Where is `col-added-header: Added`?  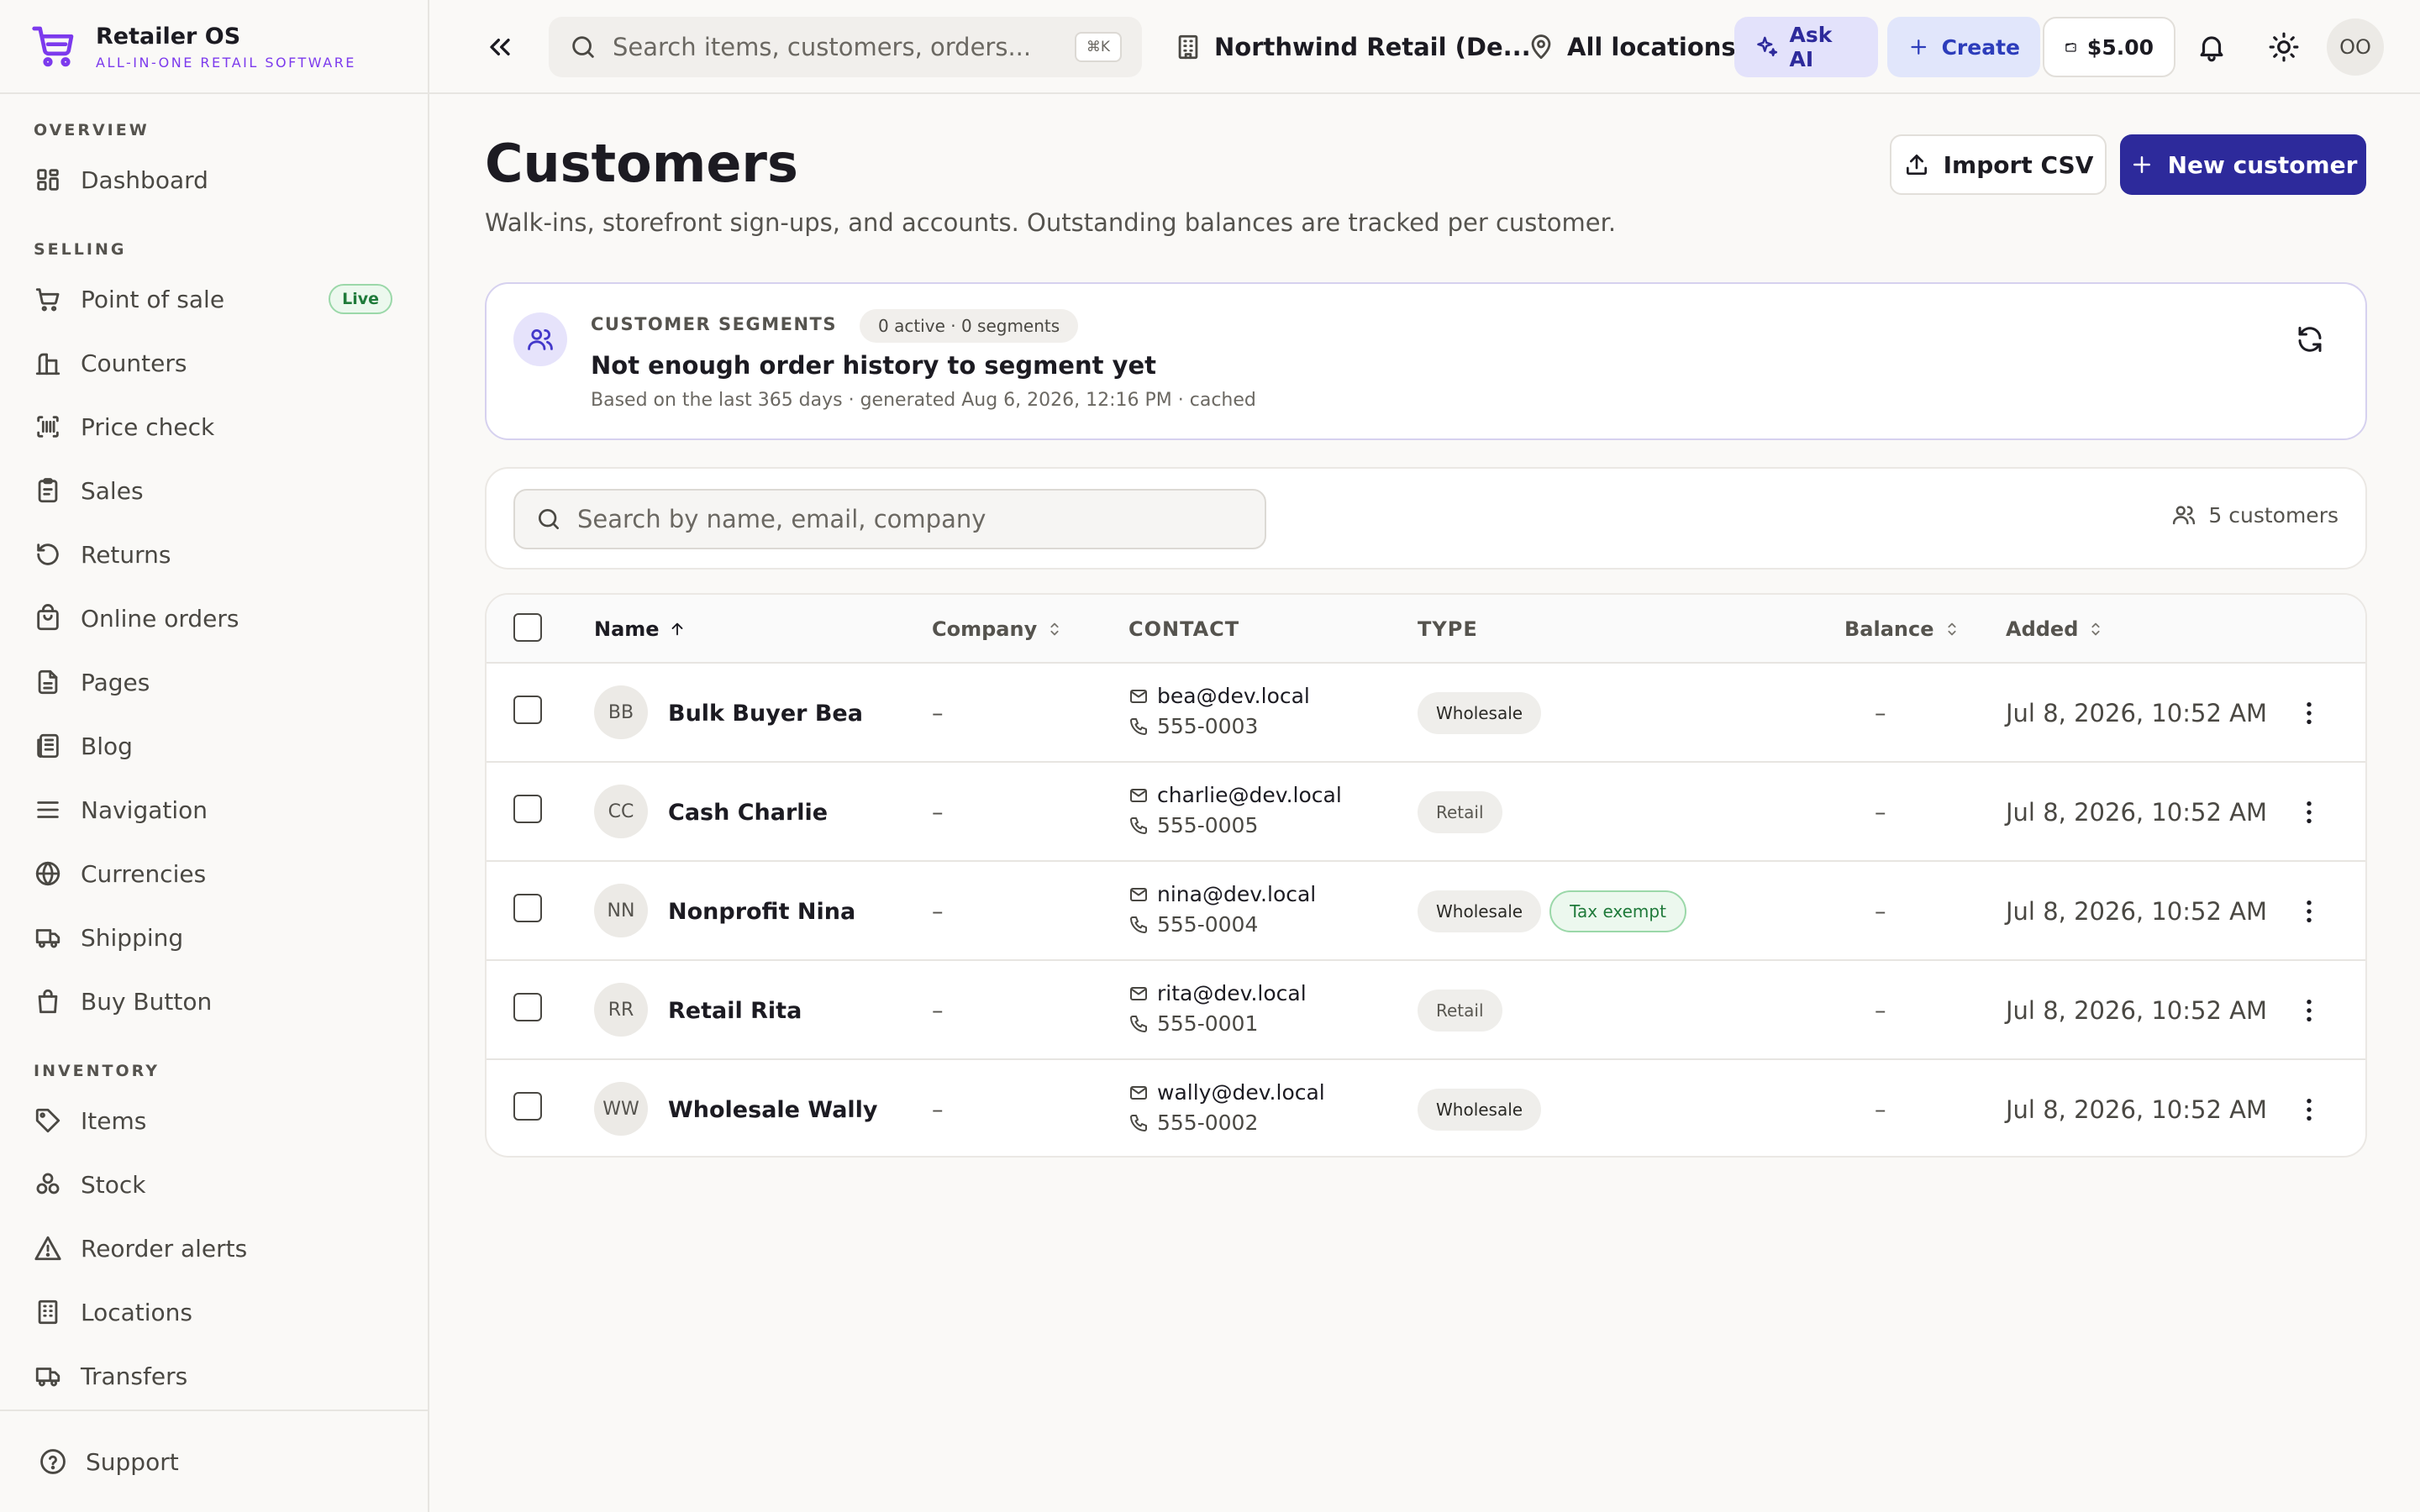
col-added-header: Added is located at coordinates (2055, 629).